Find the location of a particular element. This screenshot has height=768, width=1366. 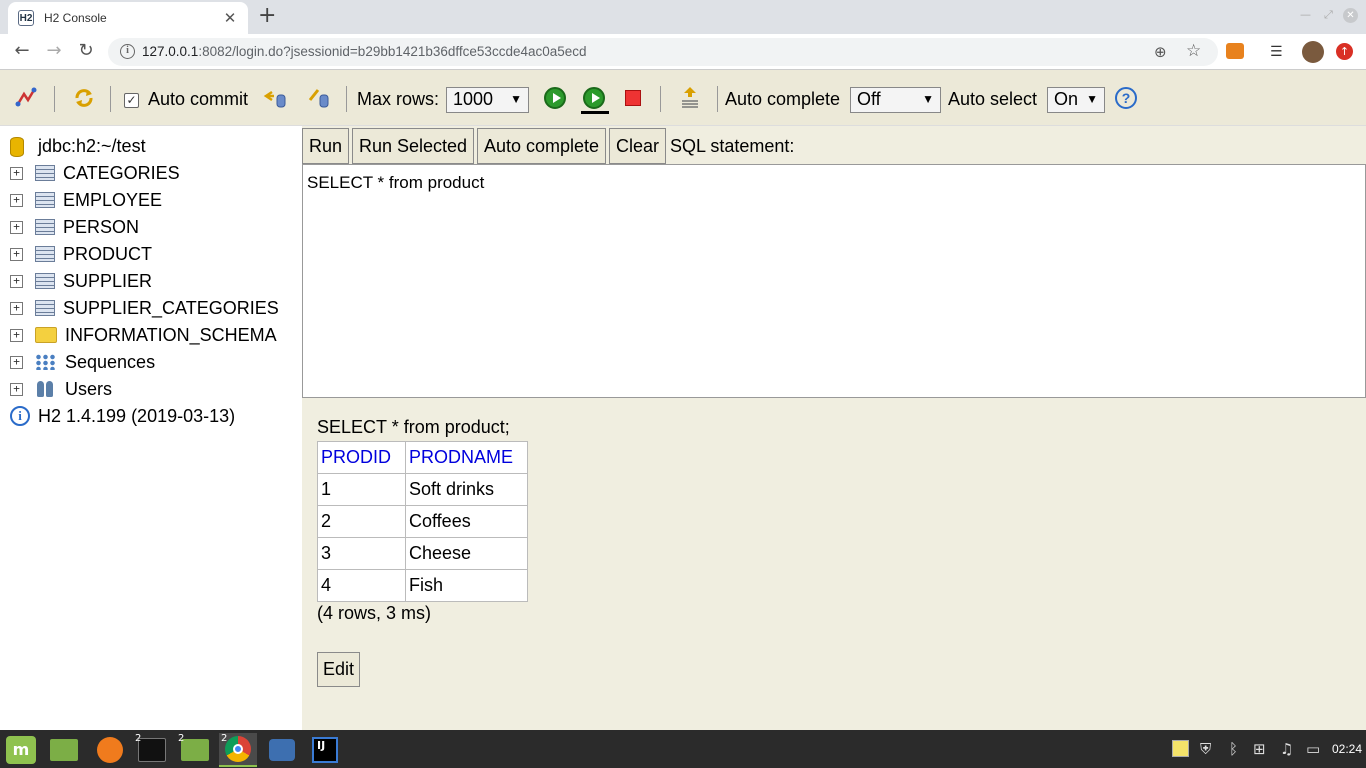

table-row: 3 Cheese is located at coordinates (422, 553).